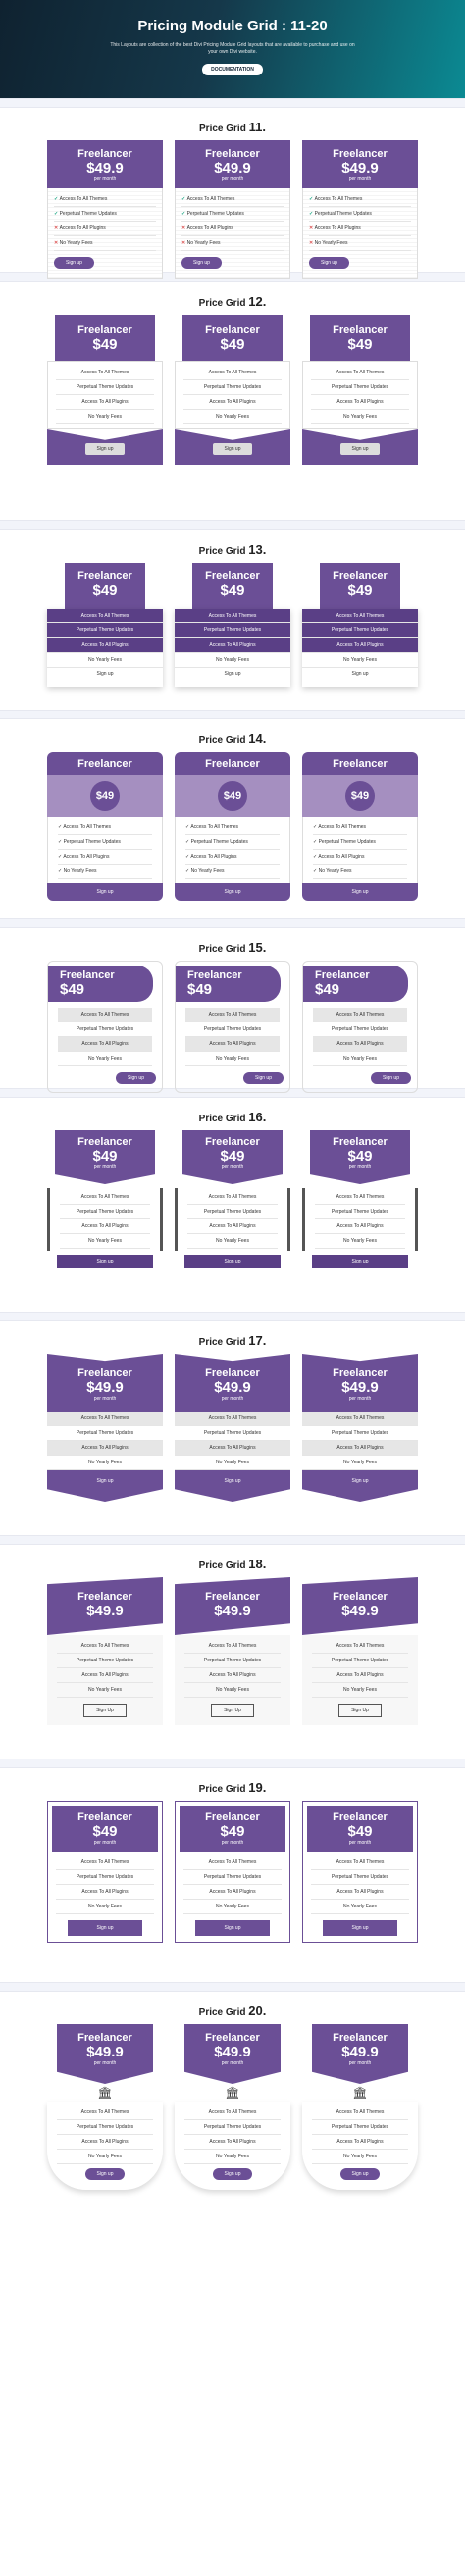 This screenshot has width=465, height=2576. Describe the element at coordinates (232, 2093) in the screenshot. I see `bank-icon: 🏛` at that location.